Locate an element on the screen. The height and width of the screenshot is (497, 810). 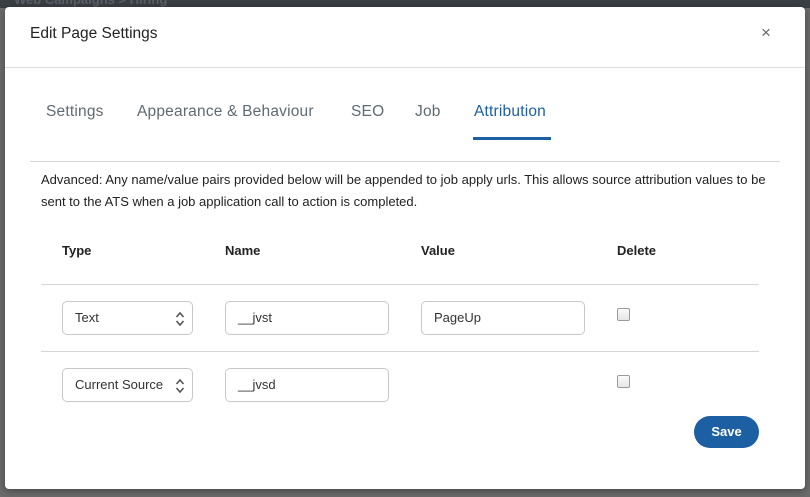
close-icon: × is located at coordinates (766, 33).